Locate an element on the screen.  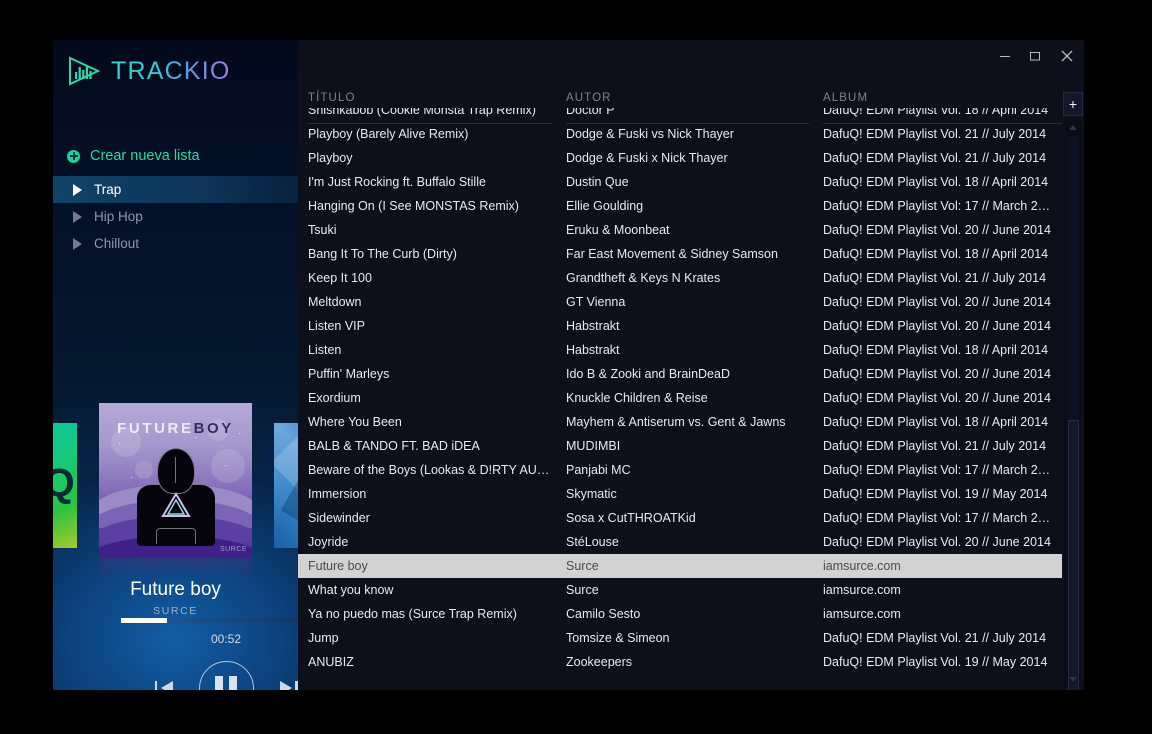
maximize-icon is located at coordinates (1035, 56).